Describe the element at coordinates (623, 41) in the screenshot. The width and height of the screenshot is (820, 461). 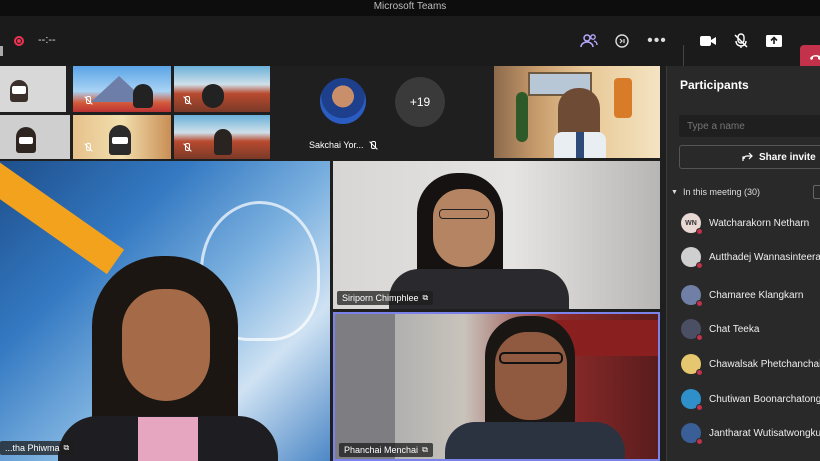
I see `raise-hand-icon` at that location.